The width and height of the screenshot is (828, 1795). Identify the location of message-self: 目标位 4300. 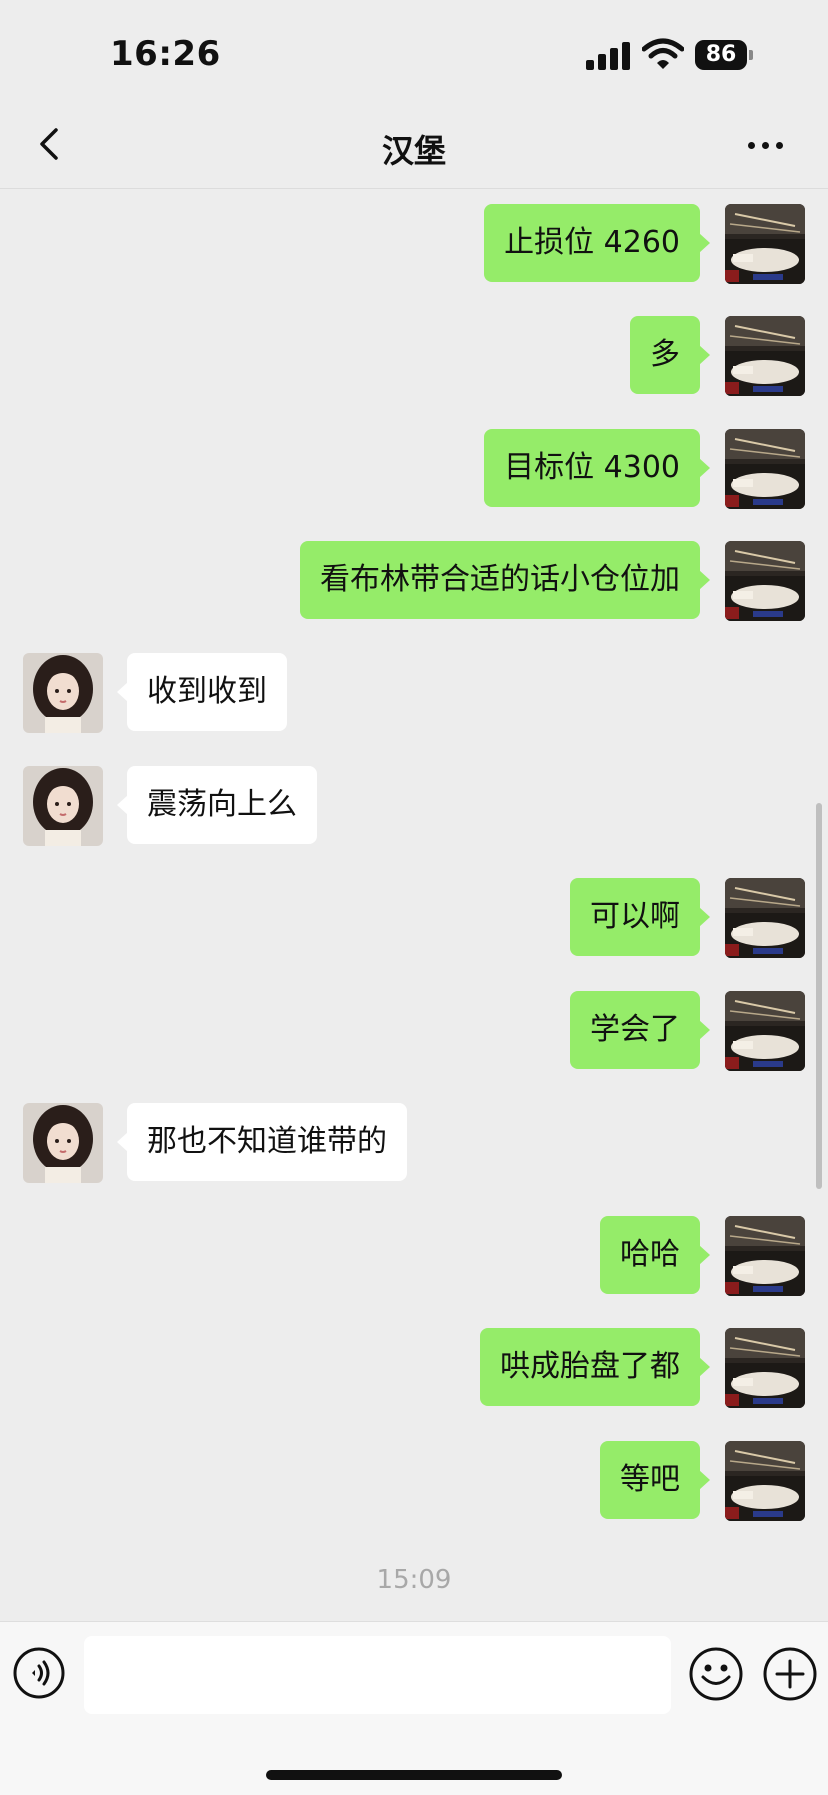
(414, 469).